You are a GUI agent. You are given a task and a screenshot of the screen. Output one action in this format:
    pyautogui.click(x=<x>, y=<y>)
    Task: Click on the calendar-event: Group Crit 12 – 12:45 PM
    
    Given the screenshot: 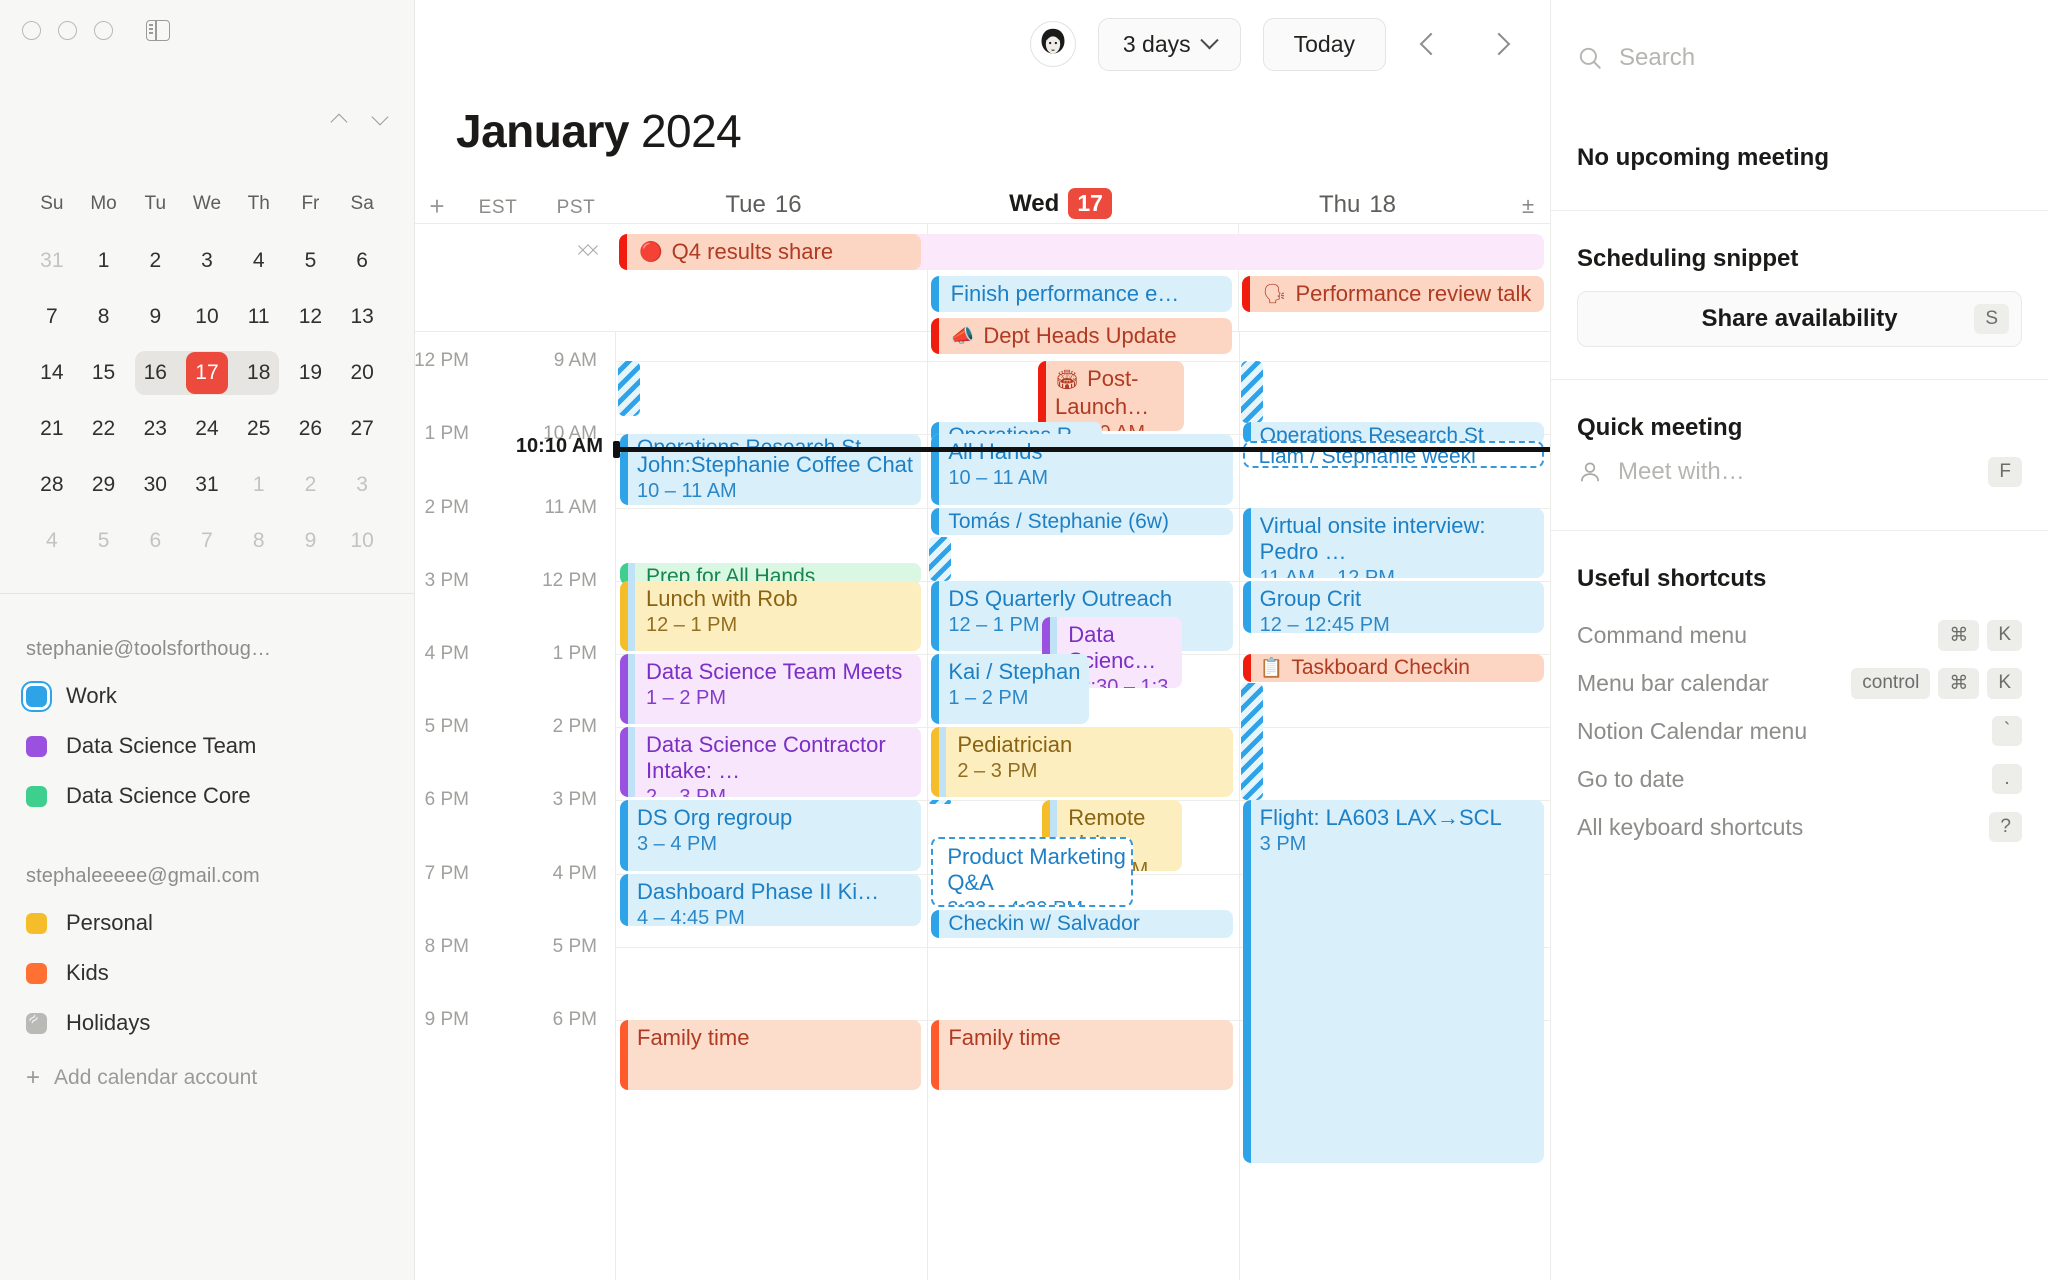 What is the action you would take?
    pyautogui.click(x=1393, y=606)
    